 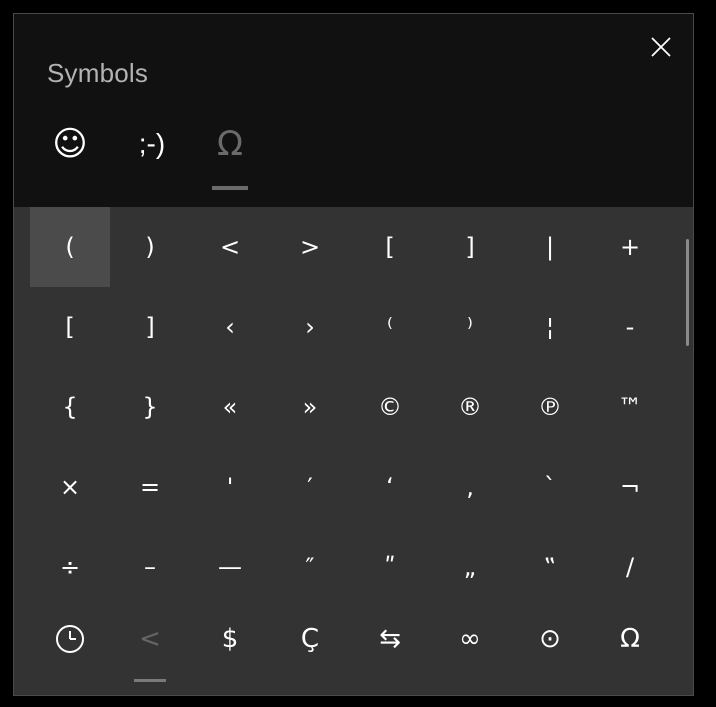 What do you see at coordinates (230, 487) in the screenshot?
I see `symbol-cell: '` at bounding box center [230, 487].